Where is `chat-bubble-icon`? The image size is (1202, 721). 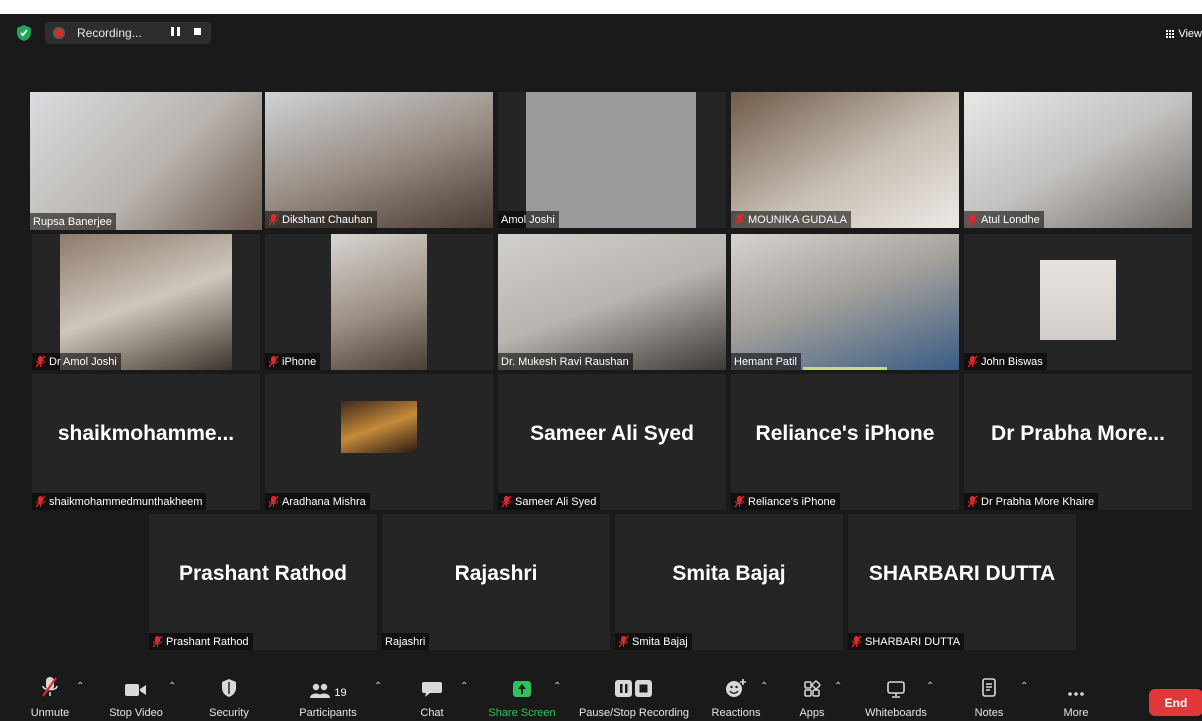
chat-bubble-icon is located at coordinates (432, 689).